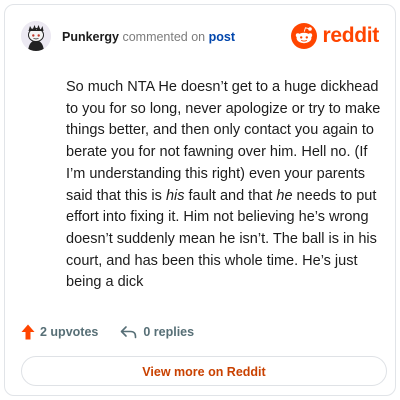  What do you see at coordinates (350, 35) in the screenshot?
I see `brand-wordmark: reddit` at bounding box center [350, 35].